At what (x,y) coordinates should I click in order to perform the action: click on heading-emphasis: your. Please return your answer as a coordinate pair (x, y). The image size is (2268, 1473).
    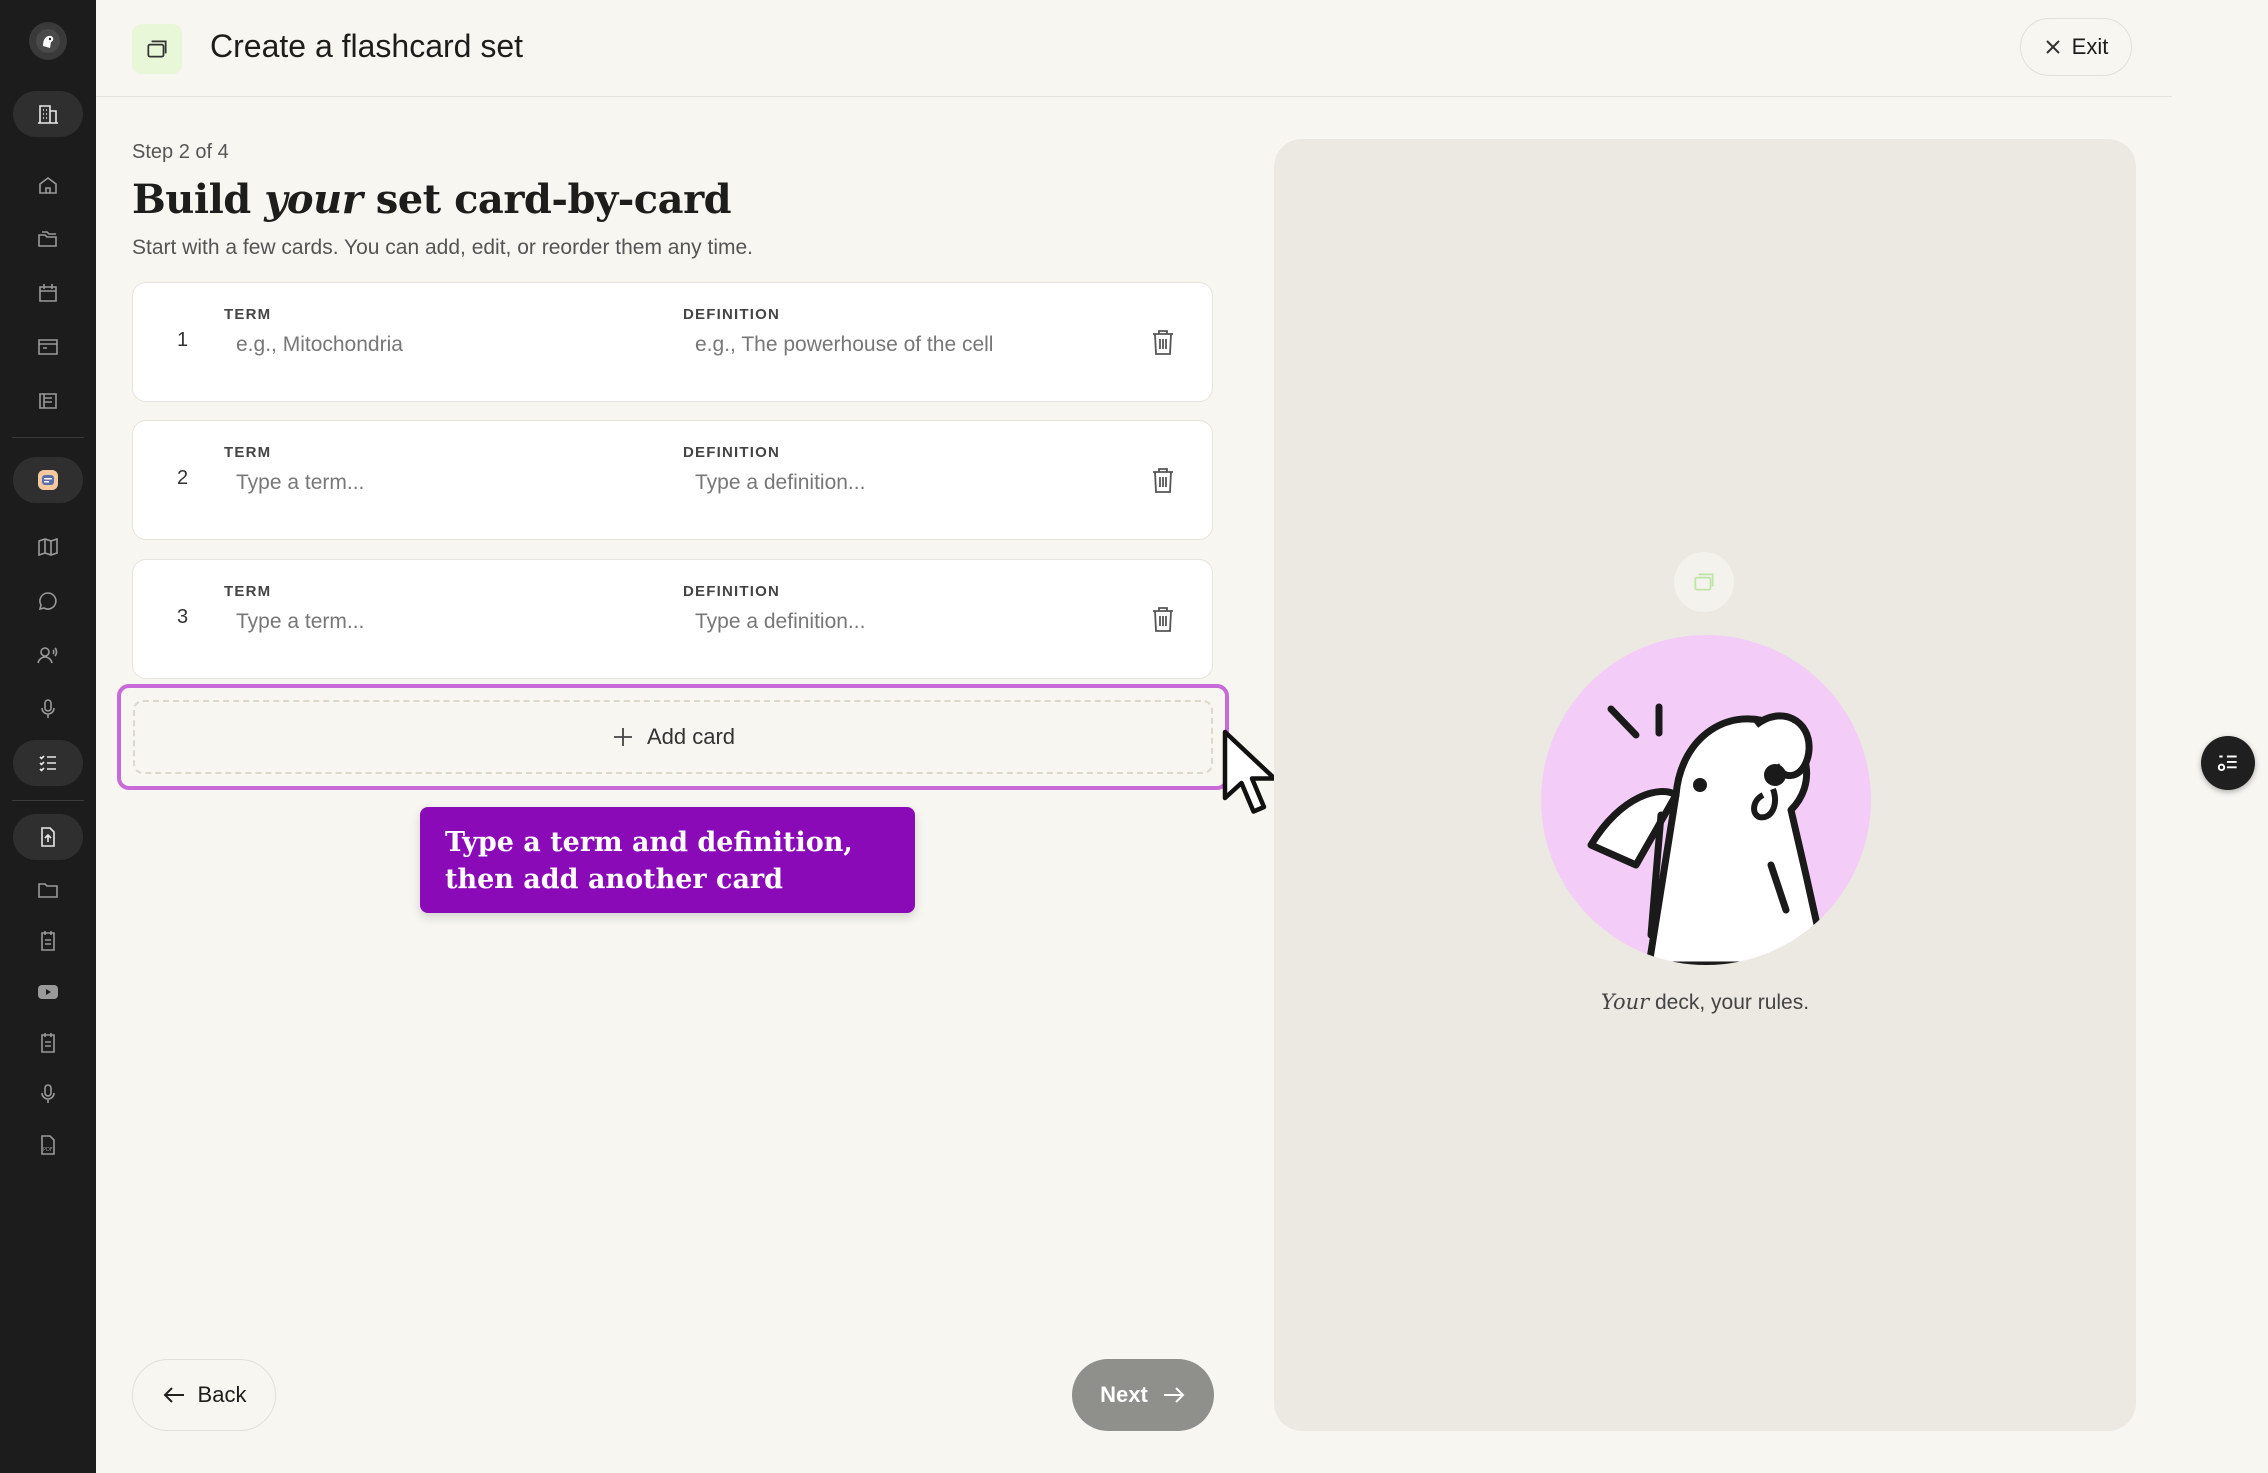
    Looking at the image, I should click on (313, 199).